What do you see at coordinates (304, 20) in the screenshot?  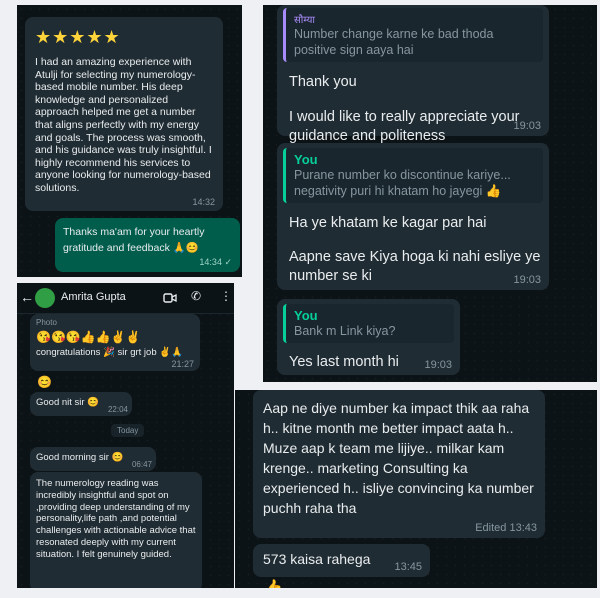 I see `quoted-sender: सौम्या` at bounding box center [304, 20].